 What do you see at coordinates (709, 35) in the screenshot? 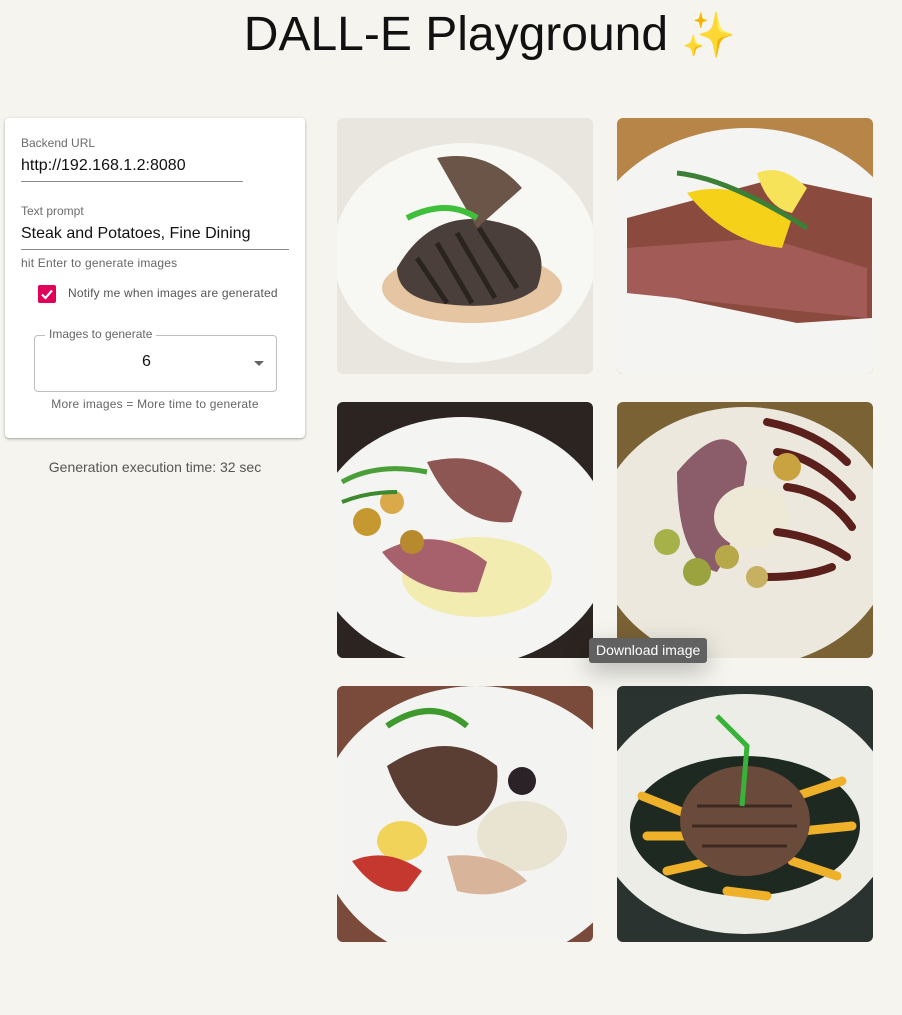
I see `sparkles-icon: ✨` at bounding box center [709, 35].